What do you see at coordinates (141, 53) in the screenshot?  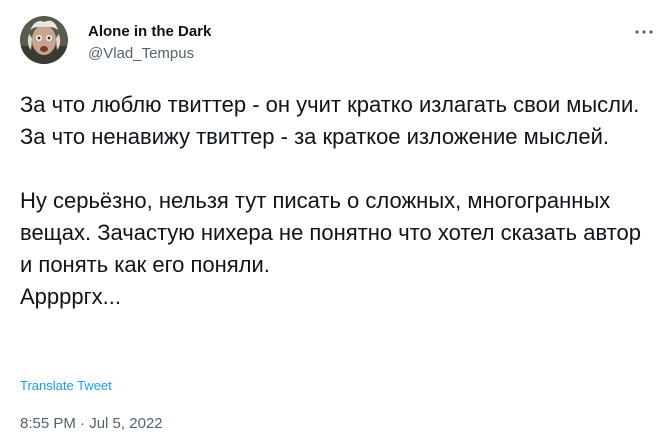 I see `author-handle: @Vlad_Tempus` at bounding box center [141, 53].